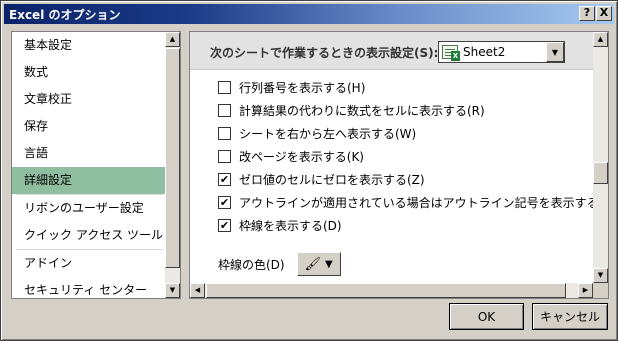 This screenshot has width=618, height=341. What do you see at coordinates (332, 179) in the screenshot?
I see `option-label: ゼロ値のセルにゼロを表示する(Z)` at bounding box center [332, 179].